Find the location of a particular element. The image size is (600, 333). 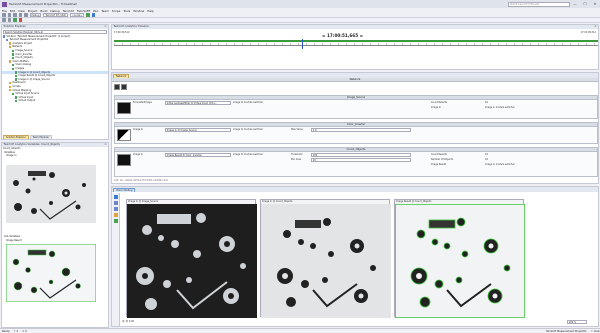

tab-team-explorer: Team Explorer is located at coordinates (41, 137).